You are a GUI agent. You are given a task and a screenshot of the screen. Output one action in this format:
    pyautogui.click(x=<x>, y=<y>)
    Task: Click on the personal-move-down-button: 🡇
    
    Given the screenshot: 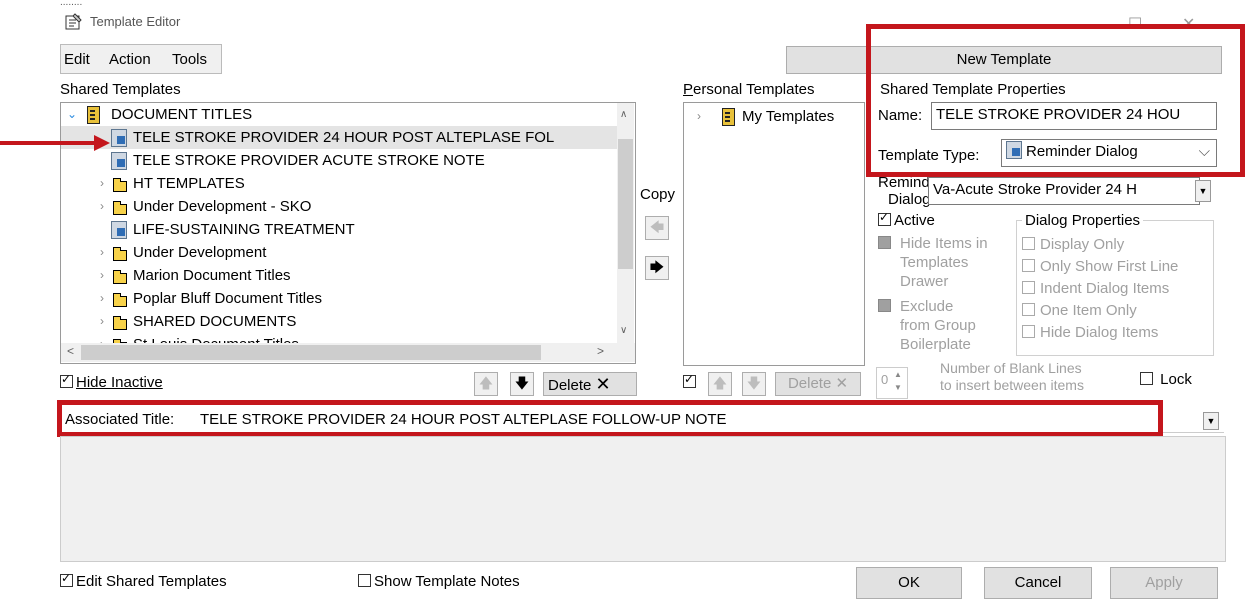 What is the action you would take?
    pyautogui.click(x=754, y=384)
    